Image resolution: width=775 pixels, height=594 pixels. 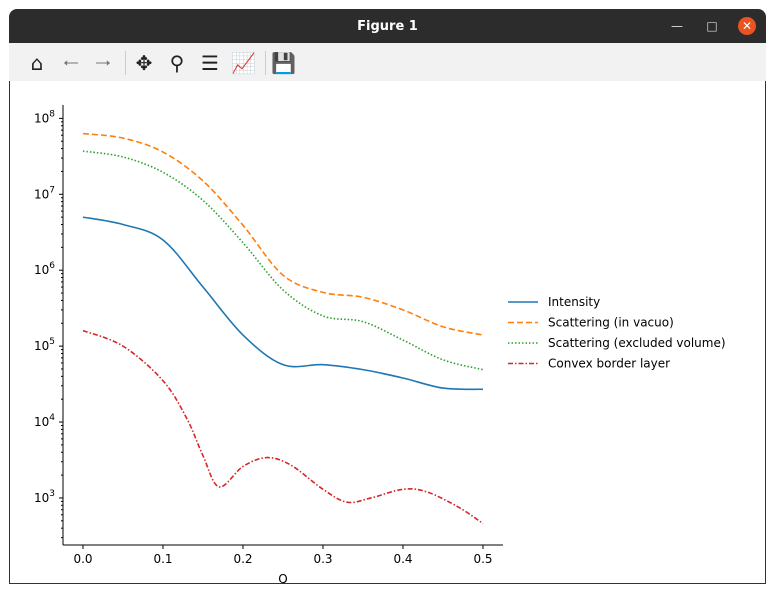 I want to click on x-axis-label: Q, so click(x=282, y=577).